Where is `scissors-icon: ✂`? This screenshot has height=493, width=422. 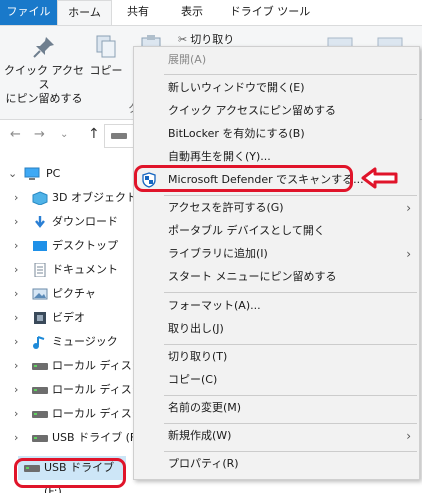
scissors-icon: ✂ is located at coordinates (183, 39).